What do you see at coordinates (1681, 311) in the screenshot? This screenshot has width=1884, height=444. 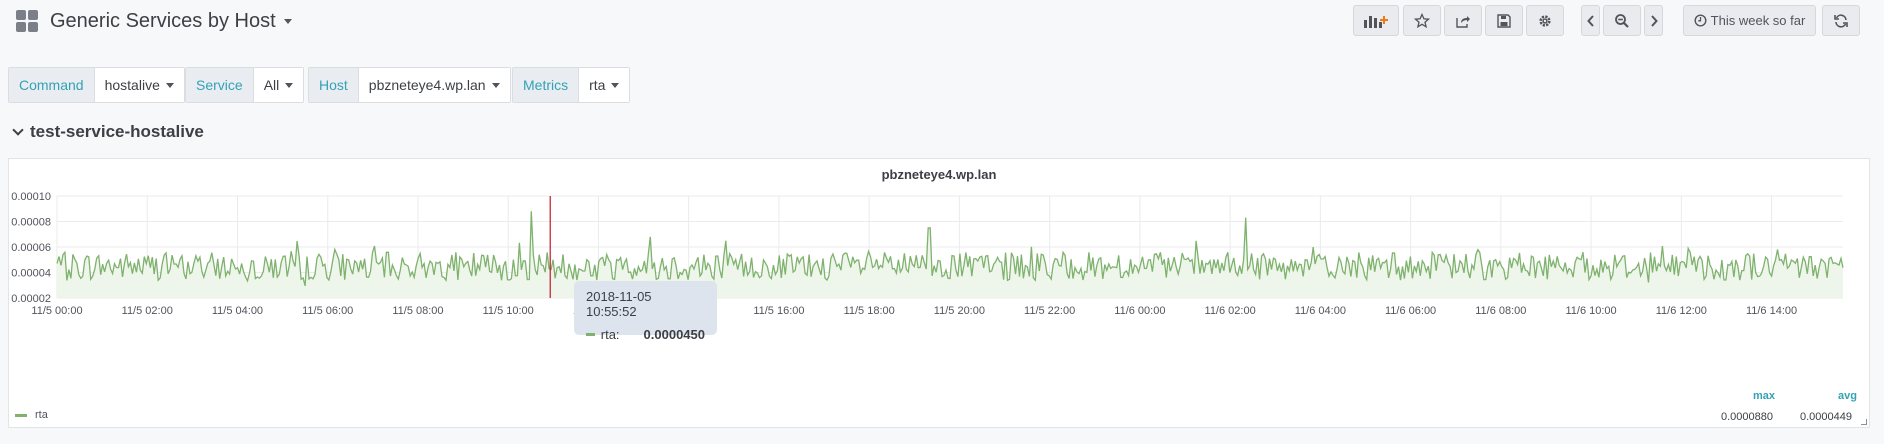 I see `x-tick-label: 11/6 12:00` at bounding box center [1681, 311].